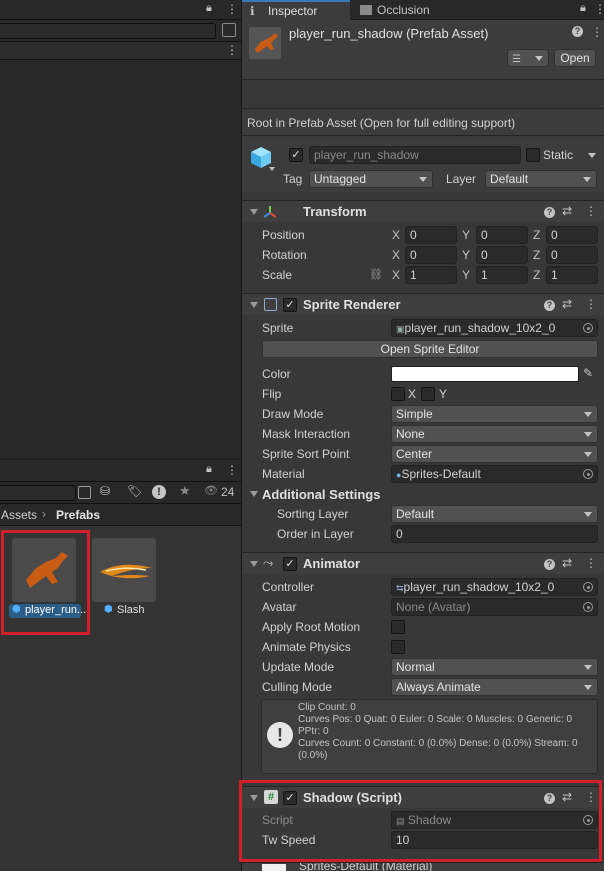 The image size is (604, 871). Describe the element at coordinates (485, 374) in the screenshot. I see `color-swatch` at that location.